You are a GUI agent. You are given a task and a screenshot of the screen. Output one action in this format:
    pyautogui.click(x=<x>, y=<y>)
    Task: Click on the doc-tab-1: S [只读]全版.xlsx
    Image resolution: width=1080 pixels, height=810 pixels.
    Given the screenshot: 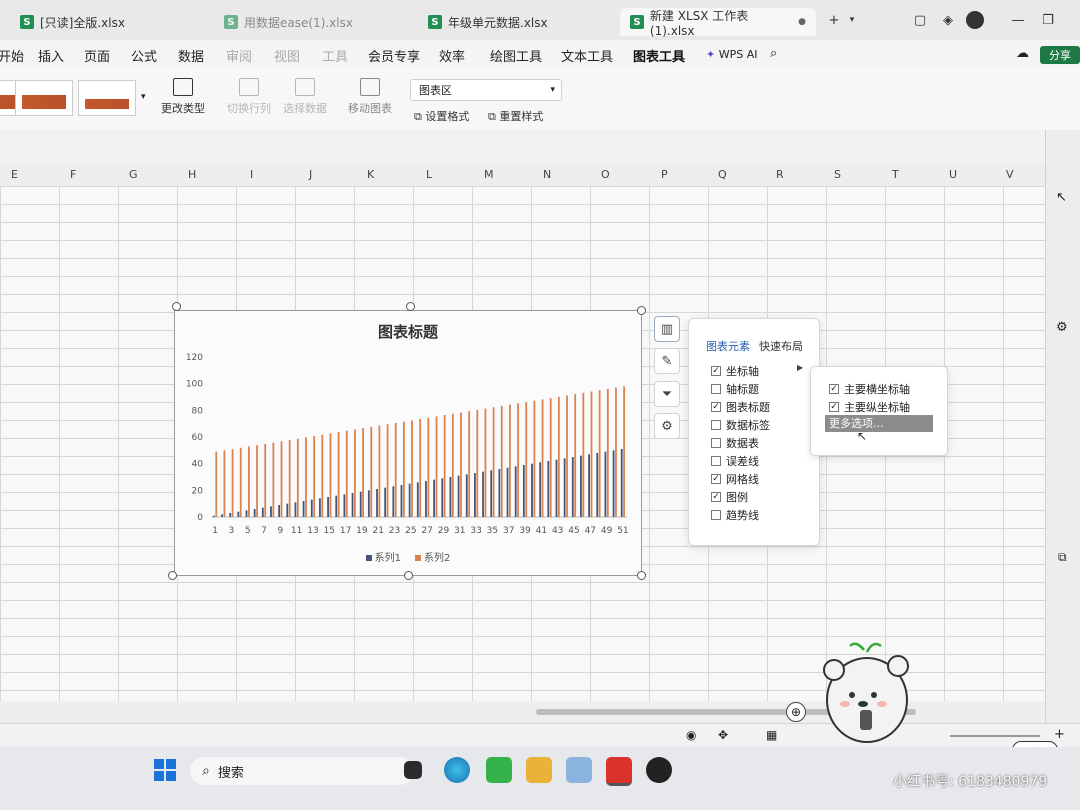 What is the action you would take?
    pyautogui.click(x=110, y=22)
    